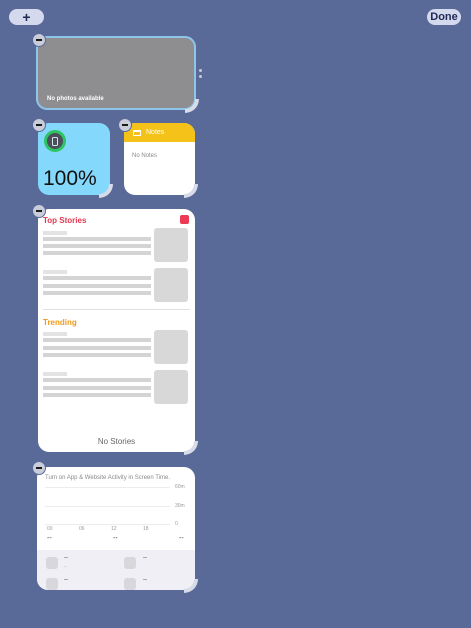 Image resolution: width=471 pixels, height=628 pixels. I want to click on app-usage-list: -- -- -- -- --, so click(116, 570).